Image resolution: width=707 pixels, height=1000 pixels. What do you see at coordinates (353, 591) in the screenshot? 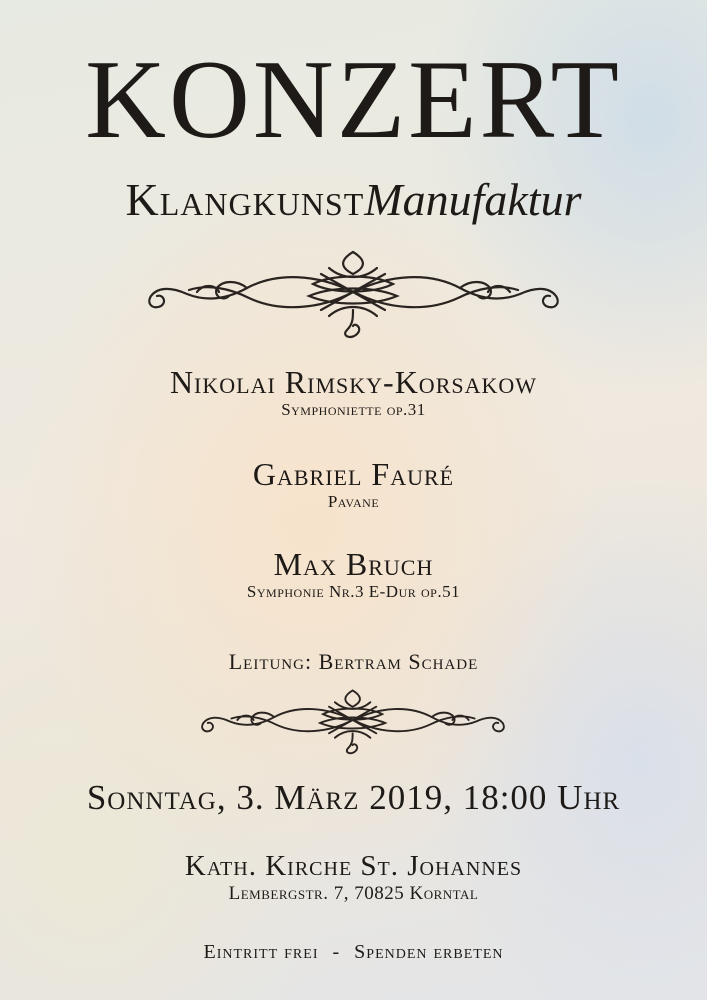
I see `work-3: Symphonie Nr.3 E-Dur op.51` at bounding box center [353, 591].